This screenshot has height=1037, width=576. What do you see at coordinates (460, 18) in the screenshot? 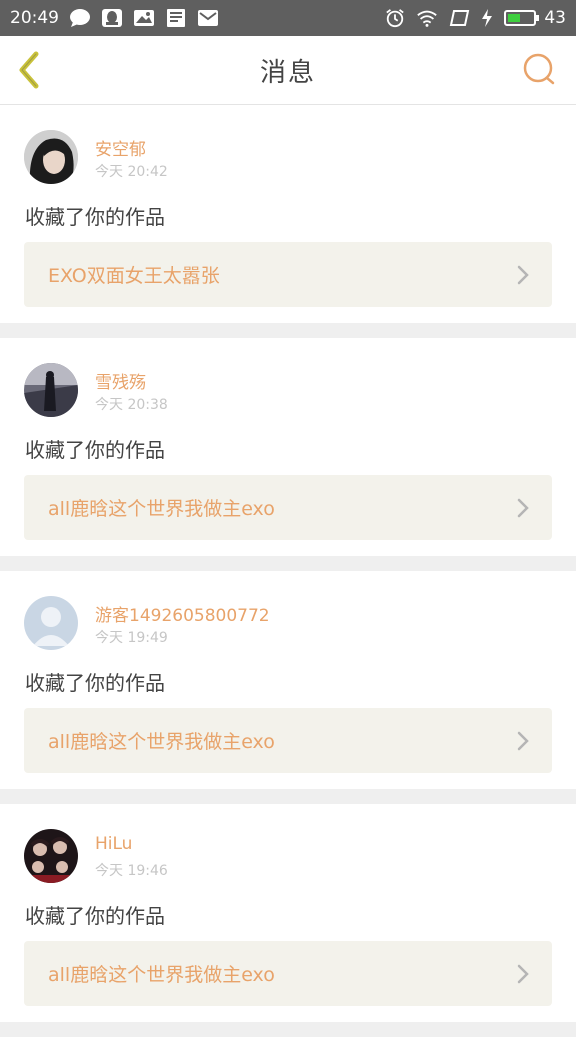
I see `screen-rotation-icon` at bounding box center [460, 18].